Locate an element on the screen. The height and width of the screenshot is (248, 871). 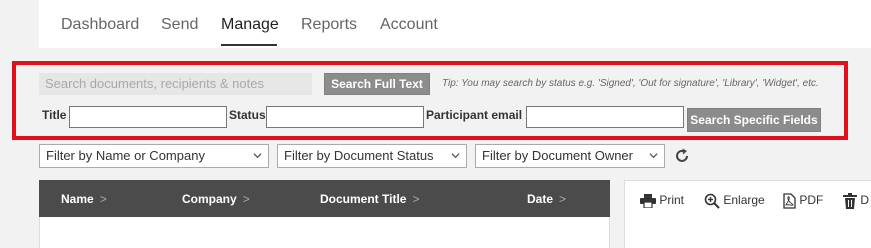
filter-label: Filter by Name or Company is located at coordinates (125, 155).